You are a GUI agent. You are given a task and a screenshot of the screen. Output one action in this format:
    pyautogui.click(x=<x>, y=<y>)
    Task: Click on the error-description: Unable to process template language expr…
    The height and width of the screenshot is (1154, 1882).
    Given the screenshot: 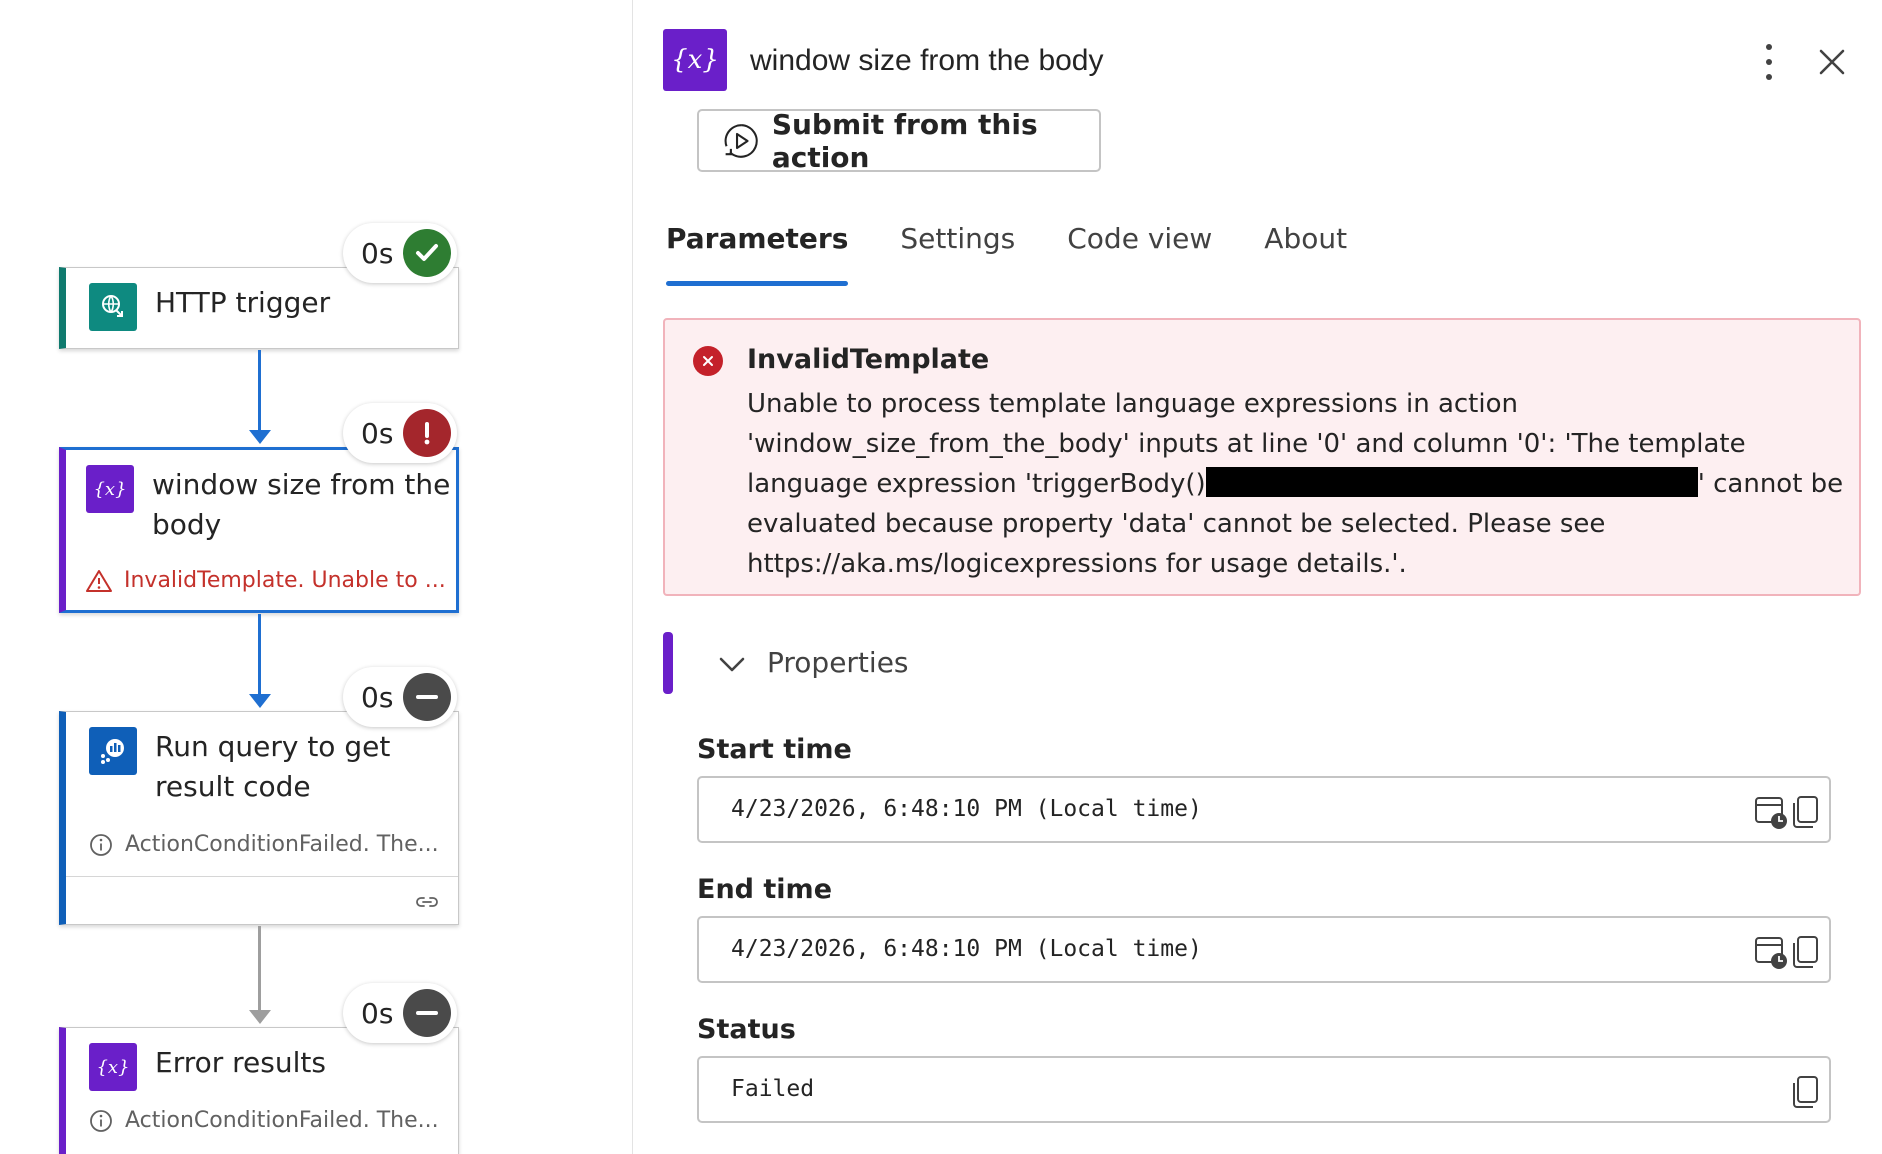 What is the action you would take?
    pyautogui.click(x=1297, y=484)
    